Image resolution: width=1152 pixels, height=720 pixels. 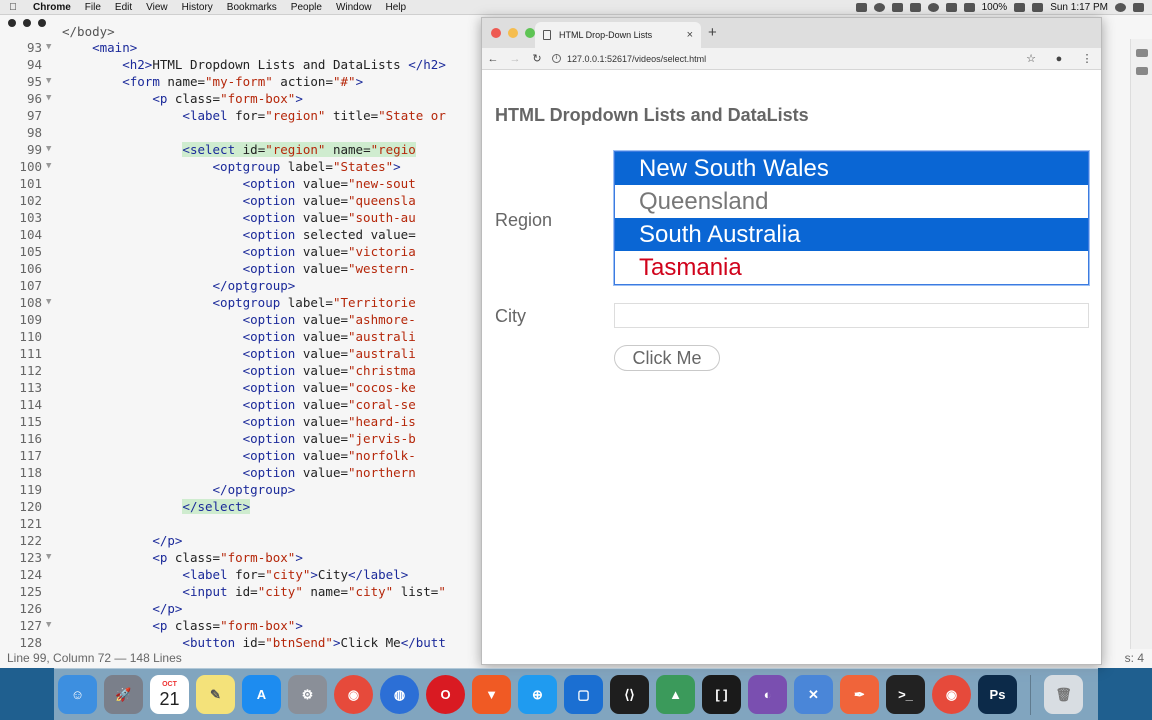 I want to click on menu-window: Window, so click(x=354, y=7).